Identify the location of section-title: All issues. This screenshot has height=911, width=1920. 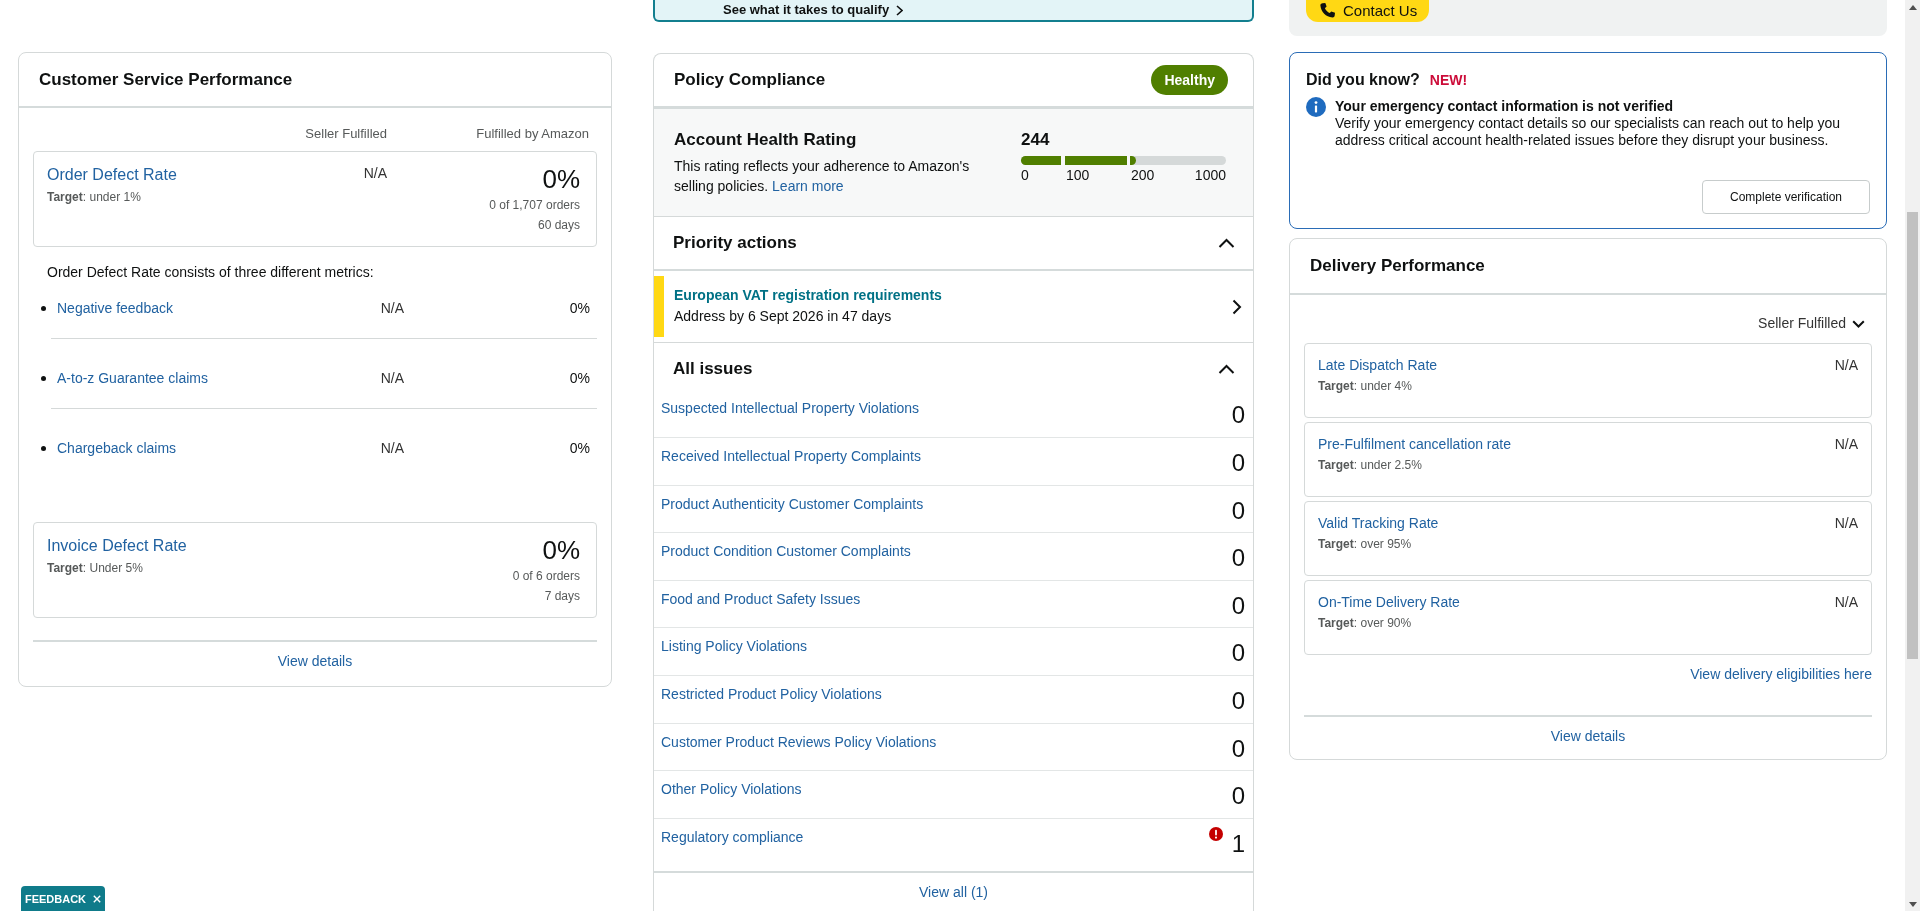
(713, 368).